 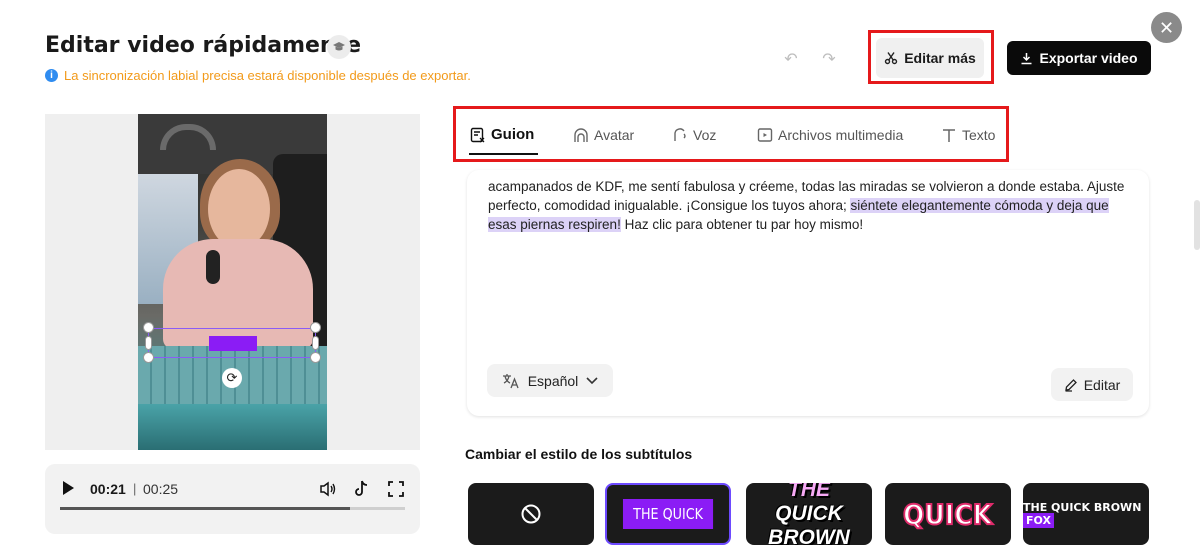 I want to click on progress-fill, so click(x=205, y=508).